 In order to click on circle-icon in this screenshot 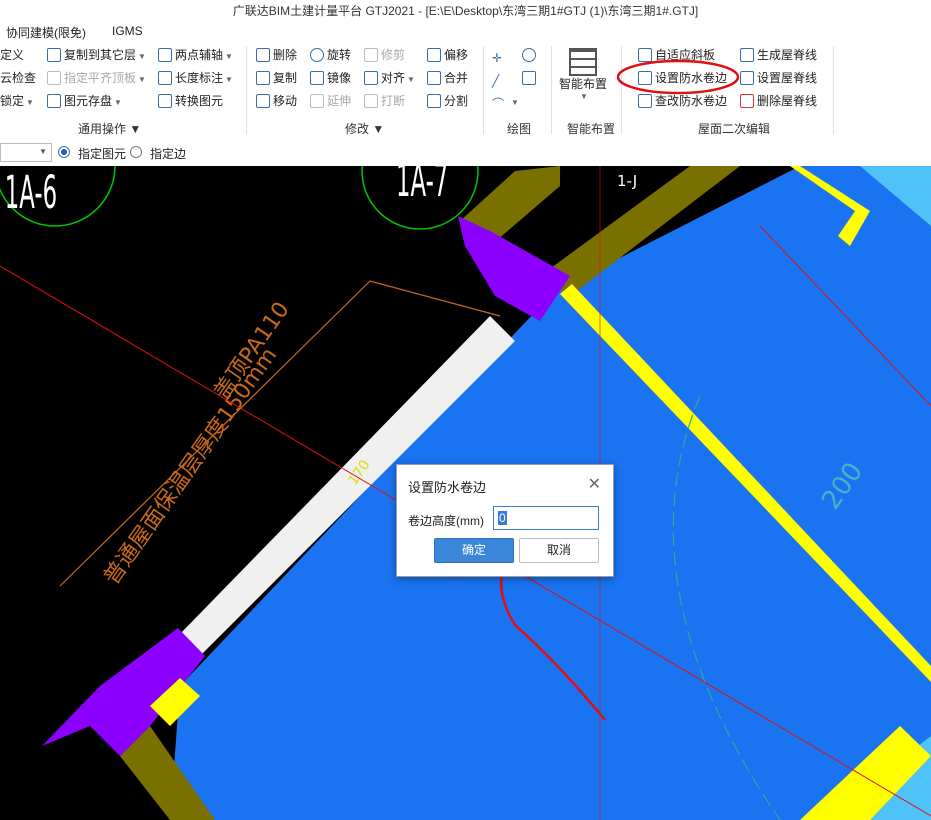, I will do `click(529, 55)`.